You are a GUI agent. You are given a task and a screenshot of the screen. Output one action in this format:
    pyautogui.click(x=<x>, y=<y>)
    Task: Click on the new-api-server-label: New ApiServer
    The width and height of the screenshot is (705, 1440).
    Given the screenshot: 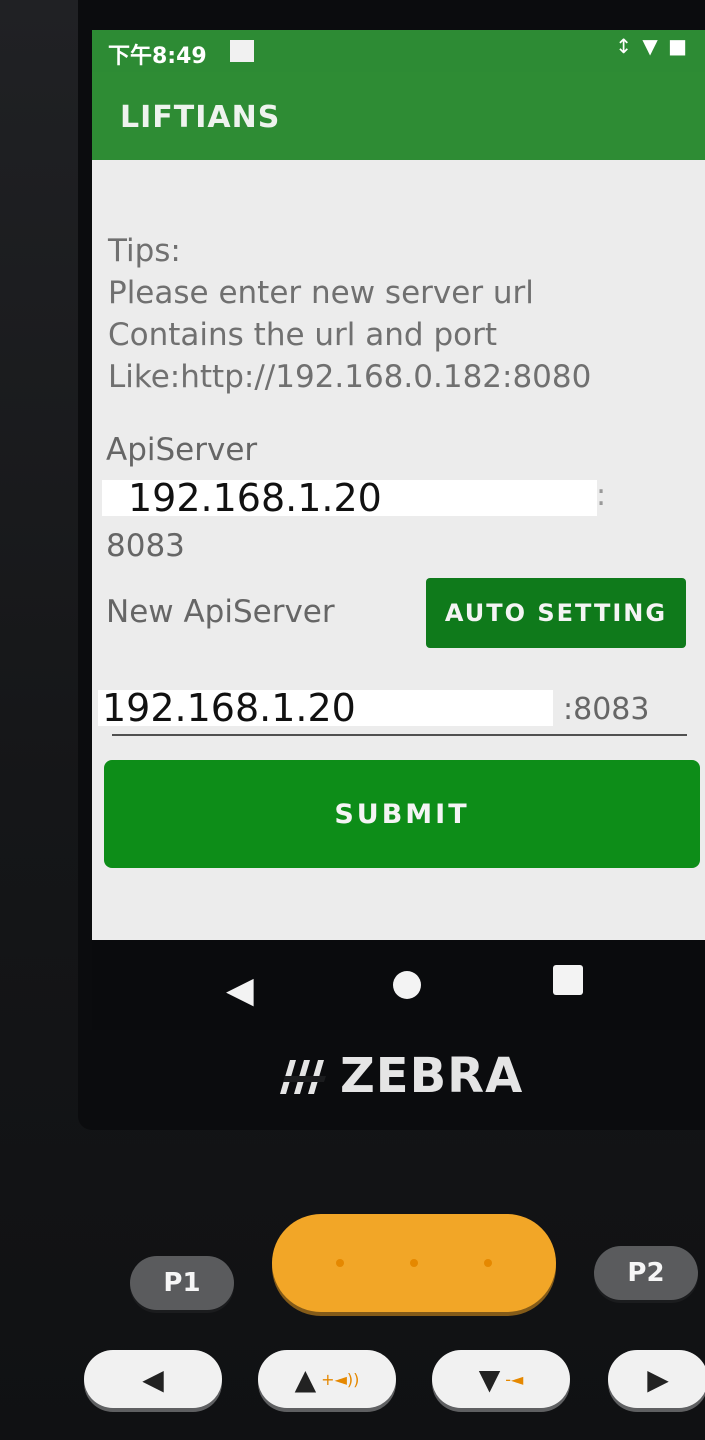 What is the action you would take?
    pyautogui.click(x=220, y=612)
    